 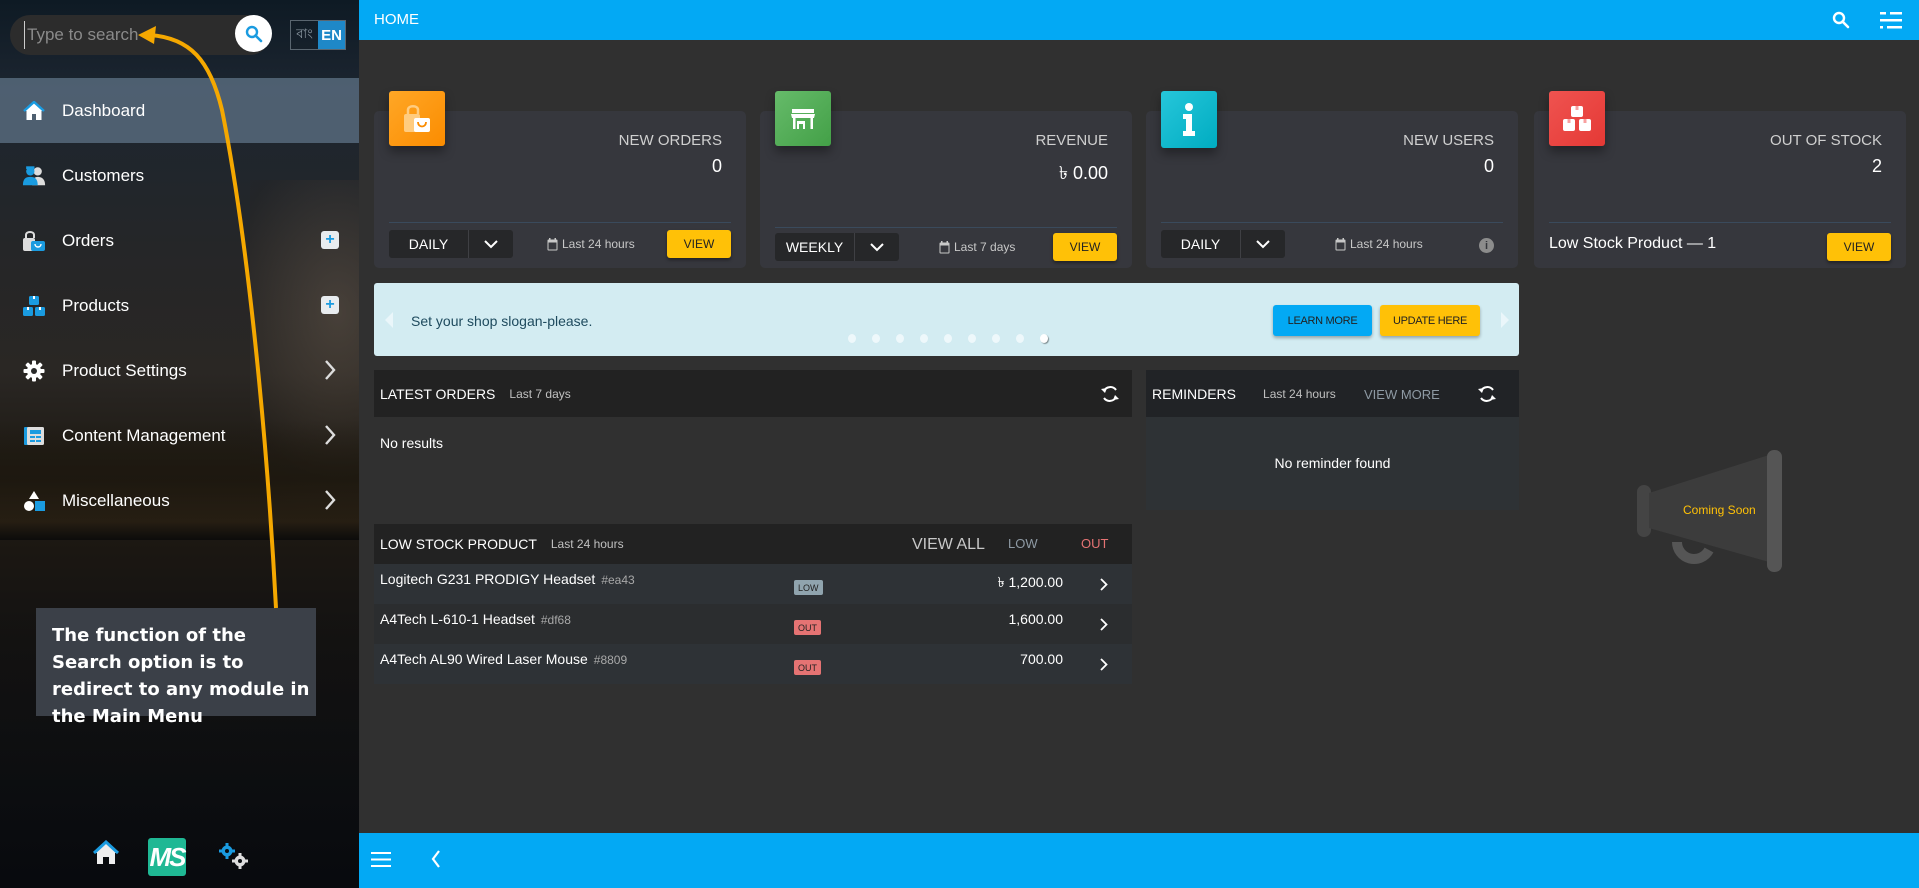 What do you see at coordinates (179, 500) in the screenshot?
I see `sidebar-item-miscellaneous: Miscellaneous` at bounding box center [179, 500].